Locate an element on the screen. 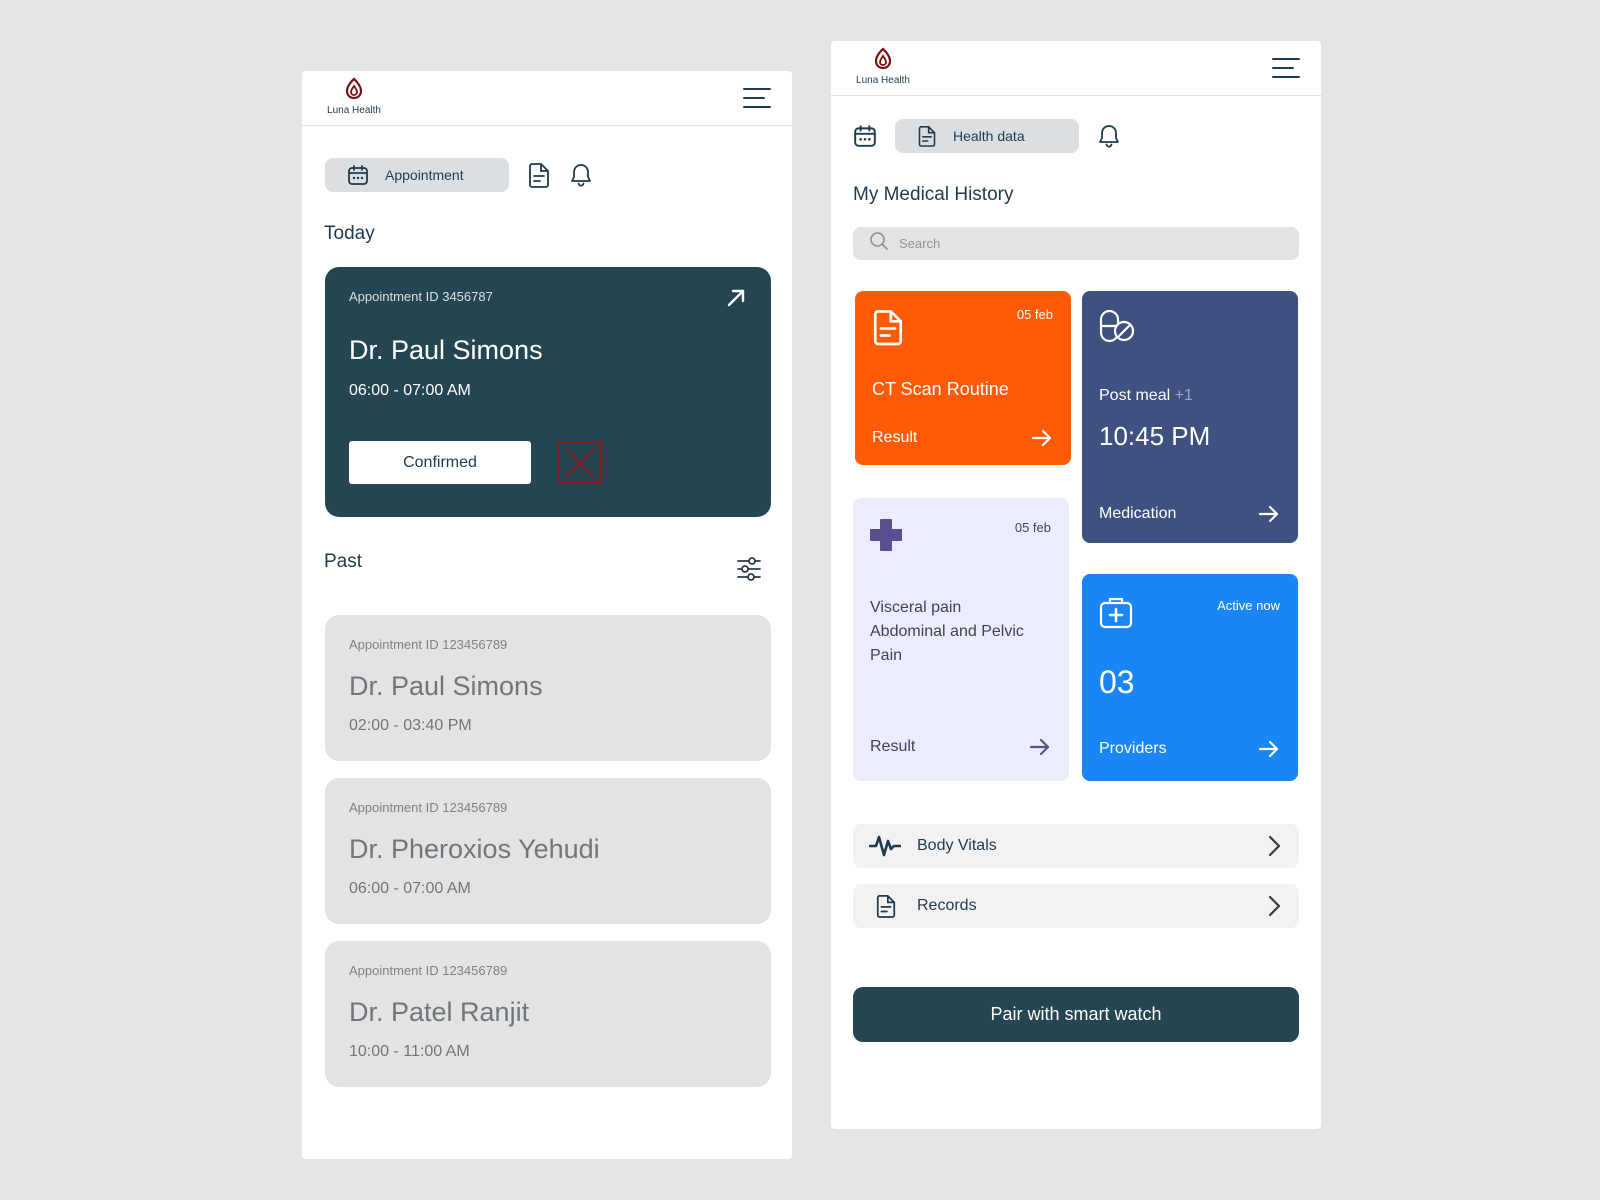 This screenshot has height=1200, width=1600. tile-title: Visceral pain Abdominal and Pelvic Pain is located at coordinates (947, 631).